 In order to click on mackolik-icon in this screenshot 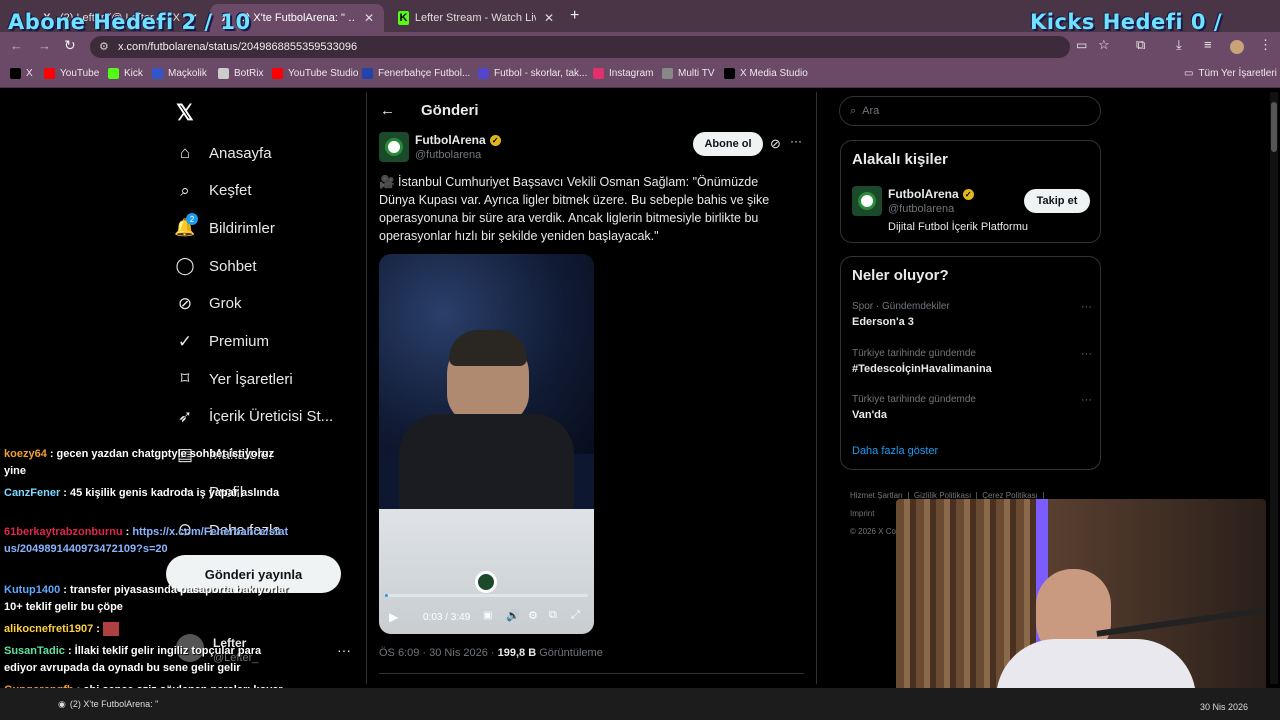, I will do `click(157, 73)`.